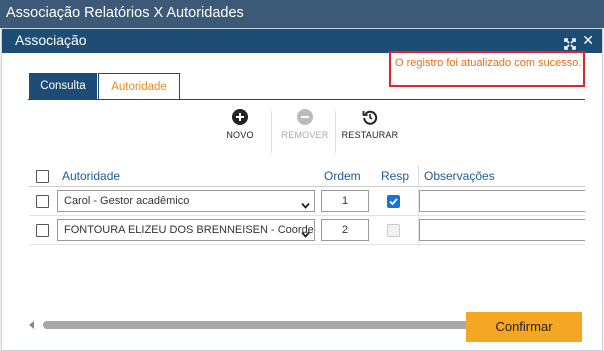 This screenshot has width=604, height=351. I want to click on remover-button: REMOVER, so click(305, 124).